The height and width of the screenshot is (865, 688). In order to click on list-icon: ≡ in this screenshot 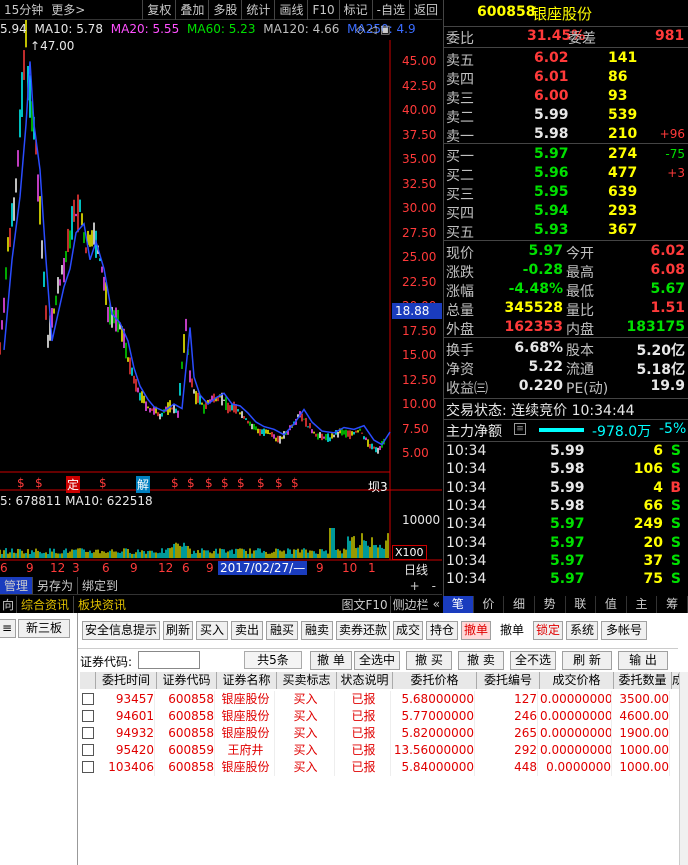, I will do `click(520, 429)`.